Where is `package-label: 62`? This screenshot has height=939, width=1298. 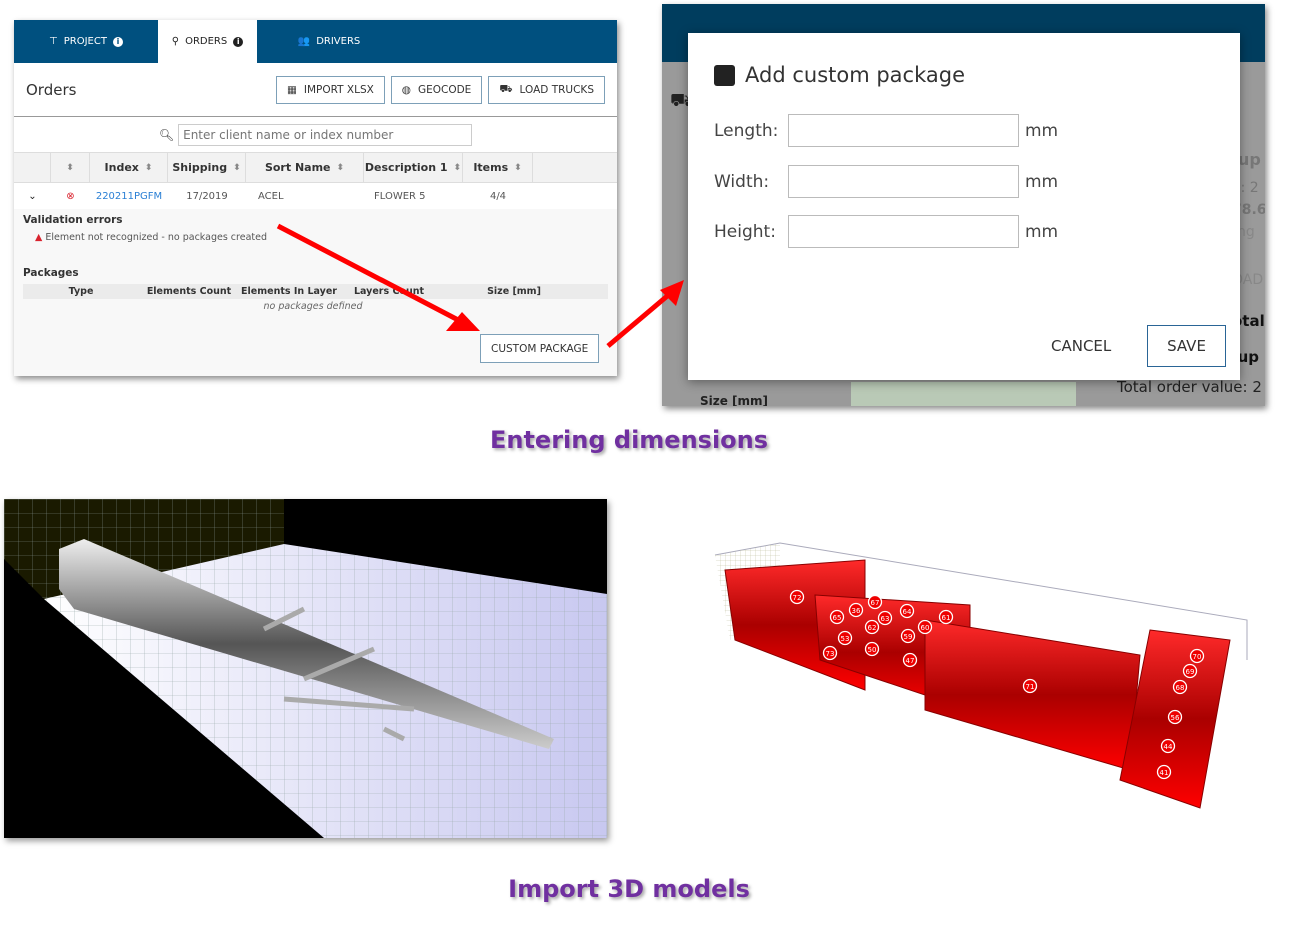 package-label: 62 is located at coordinates (872, 628).